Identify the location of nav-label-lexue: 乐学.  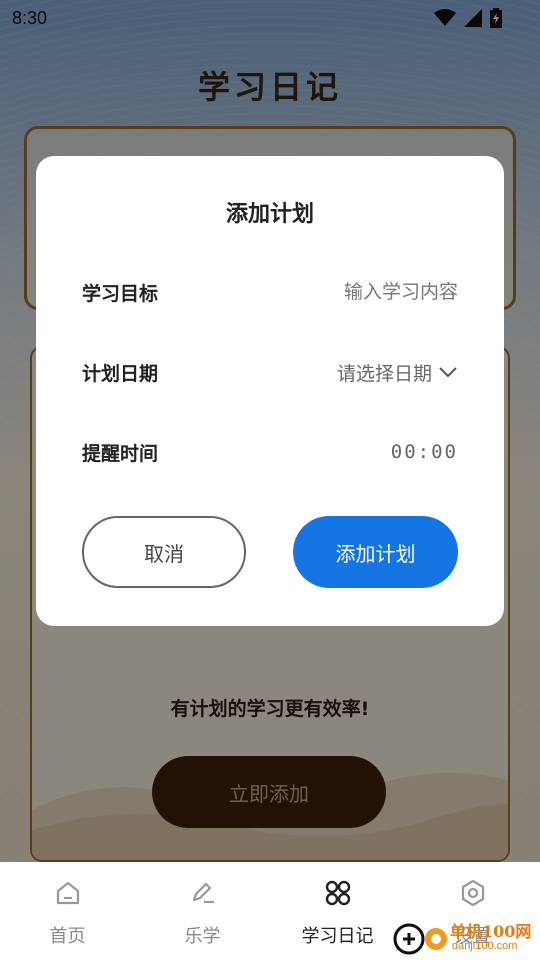
(202, 936).